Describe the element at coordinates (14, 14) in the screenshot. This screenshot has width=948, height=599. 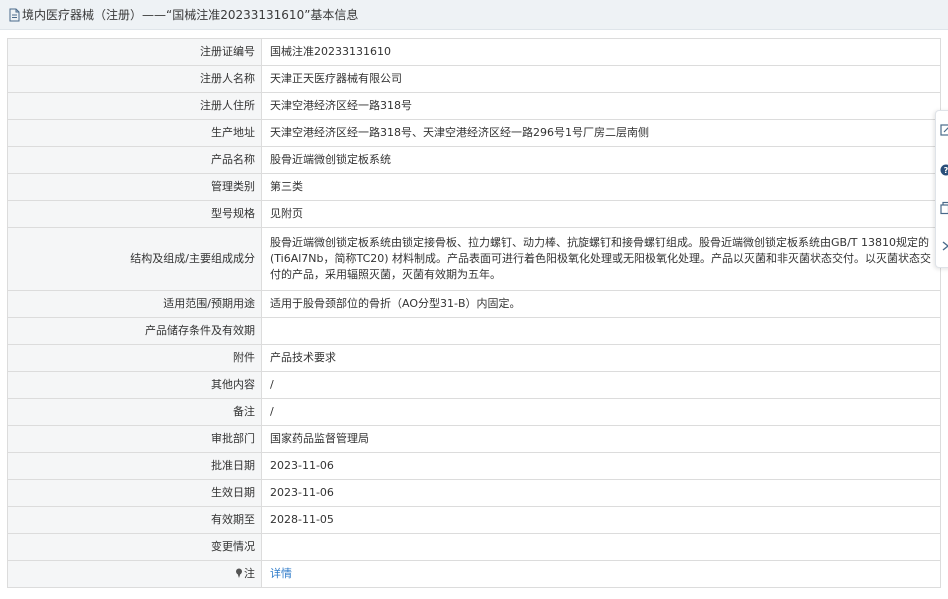
I see `document-icon` at that location.